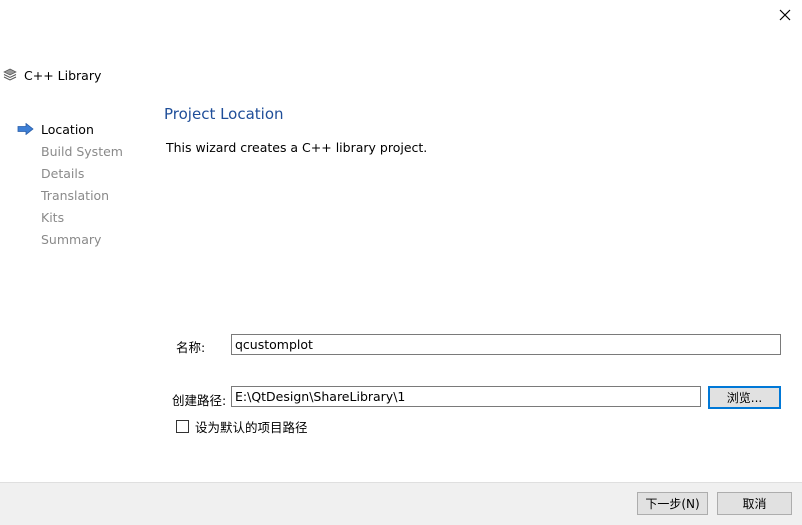 This screenshot has height=525, width=802. I want to click on step-label: Details, so click(63, 173).